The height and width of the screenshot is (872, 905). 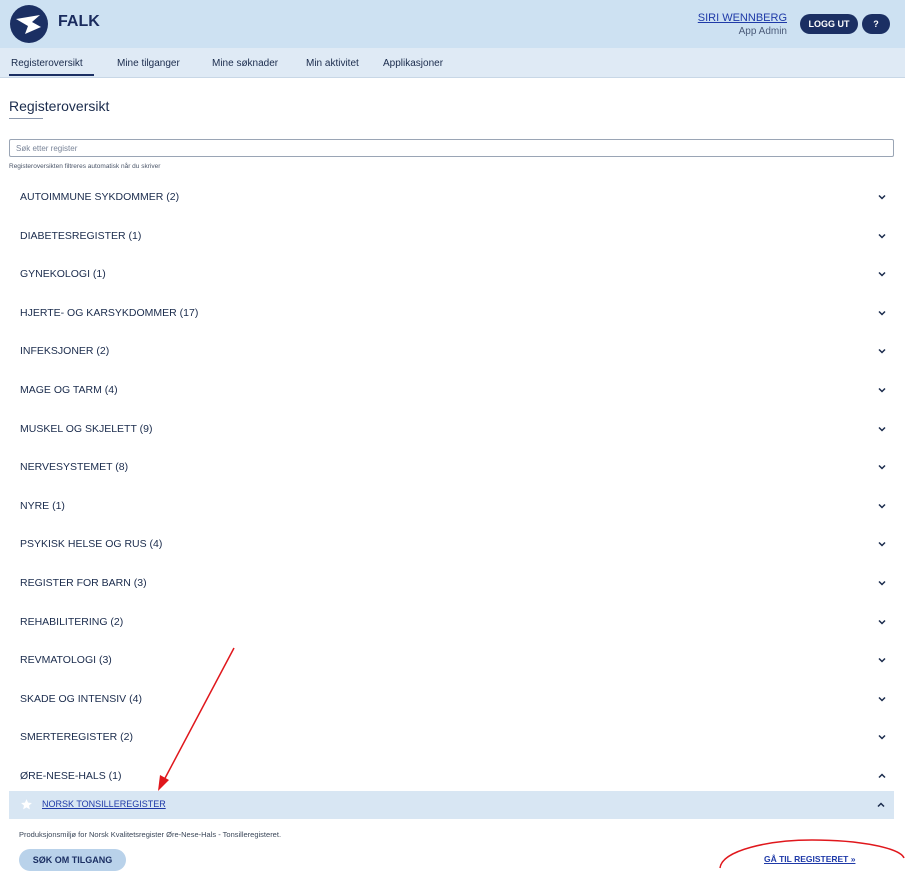 I want to click on go-to-register-link: GÅ TIL REGISTERET », so click(x=809, y=859).